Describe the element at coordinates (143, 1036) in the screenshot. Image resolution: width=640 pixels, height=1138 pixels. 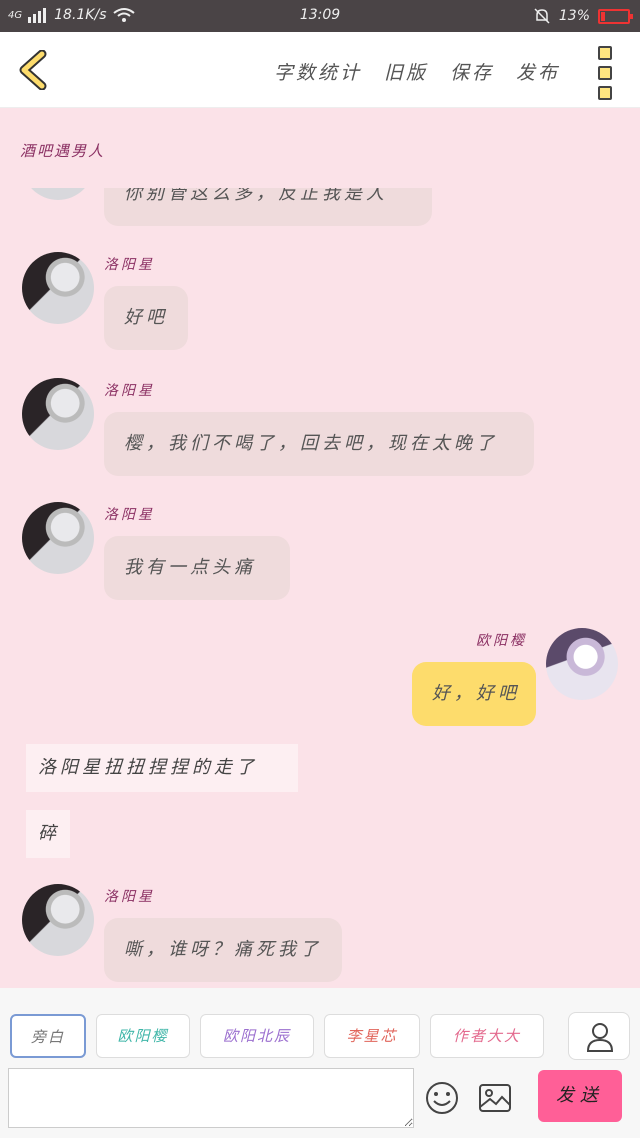
I see `character-chip: 欧阳樱` at that location.